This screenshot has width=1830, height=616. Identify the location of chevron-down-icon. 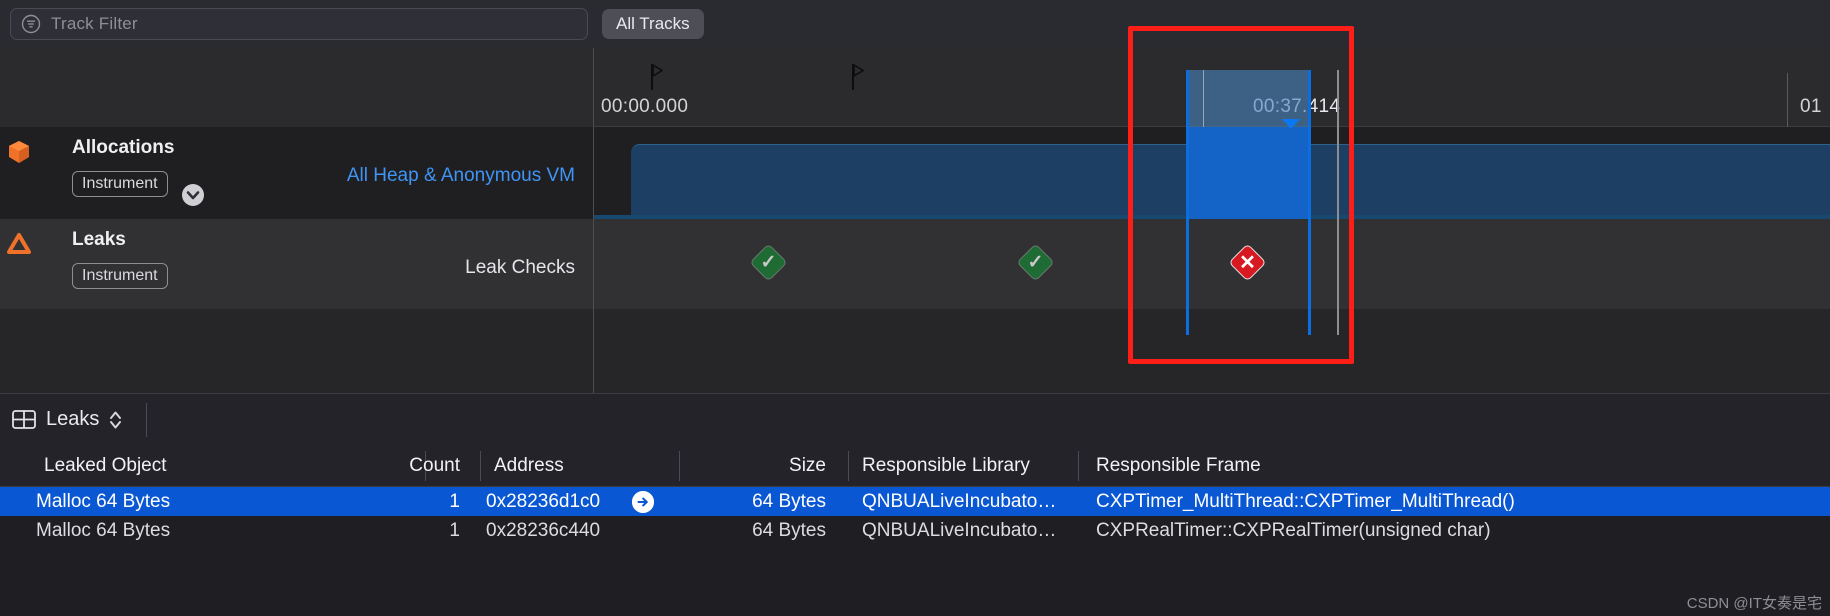
(193, 195).